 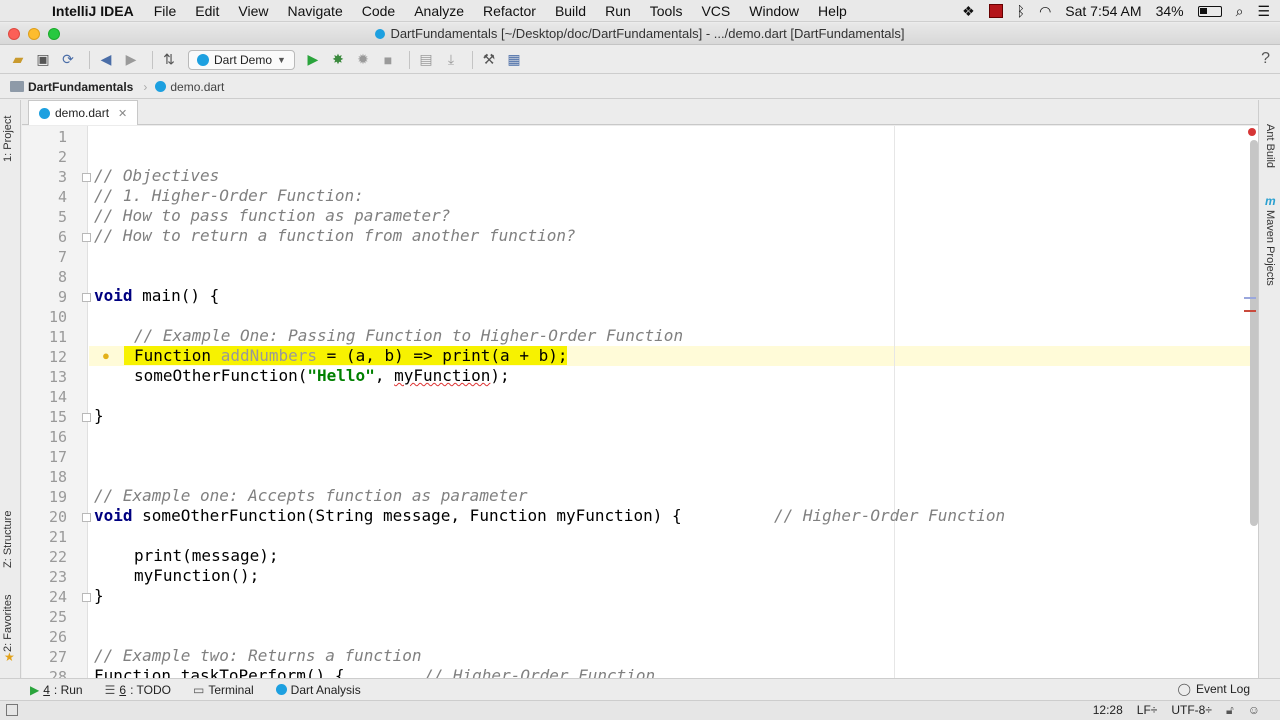 I want to click on caret-position: 12:28, so click(x=1108, y=710).